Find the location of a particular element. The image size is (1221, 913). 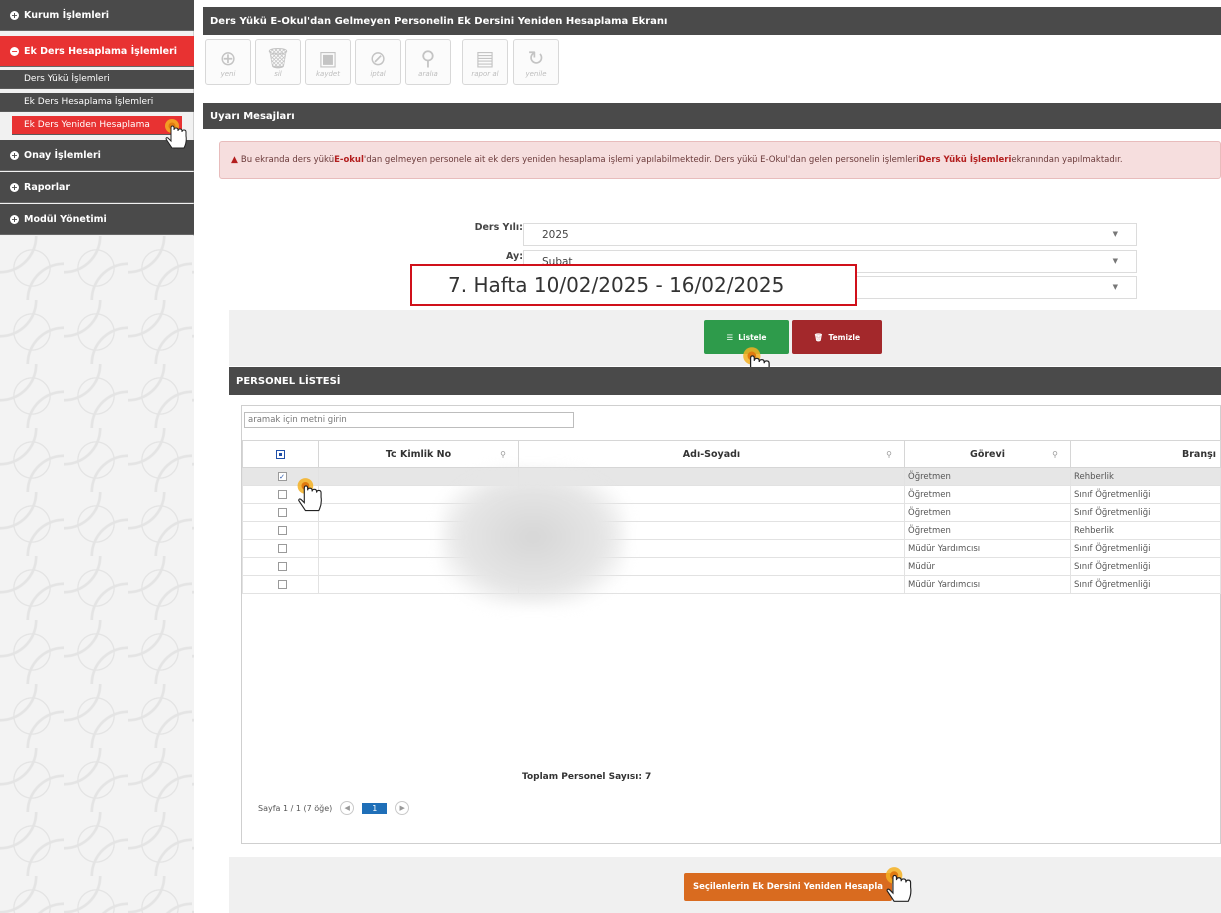

column-header-gorev: Görevi ⚲ is located at coordinates (987, 454).